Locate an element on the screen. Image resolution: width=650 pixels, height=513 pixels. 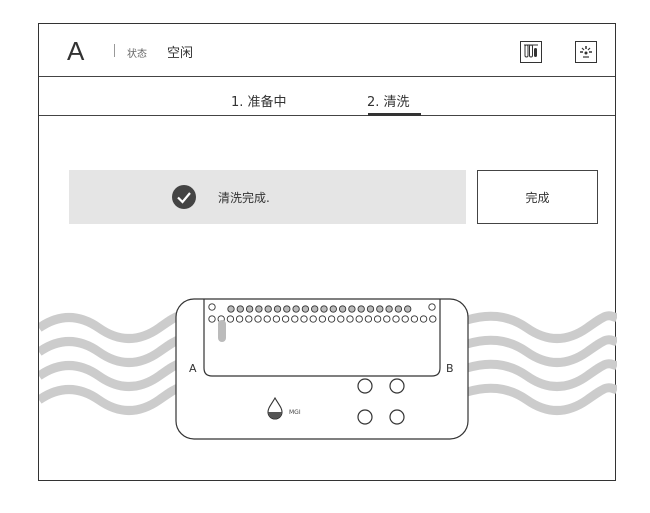
step-tabs: 1. 准备中 2. 清洗 is located at coordinates (327, 96).